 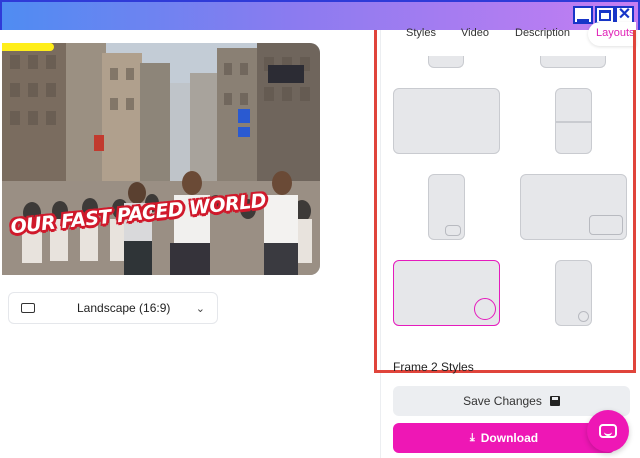 I want to click on close-icon: ✕, so click(x=624, y=14).